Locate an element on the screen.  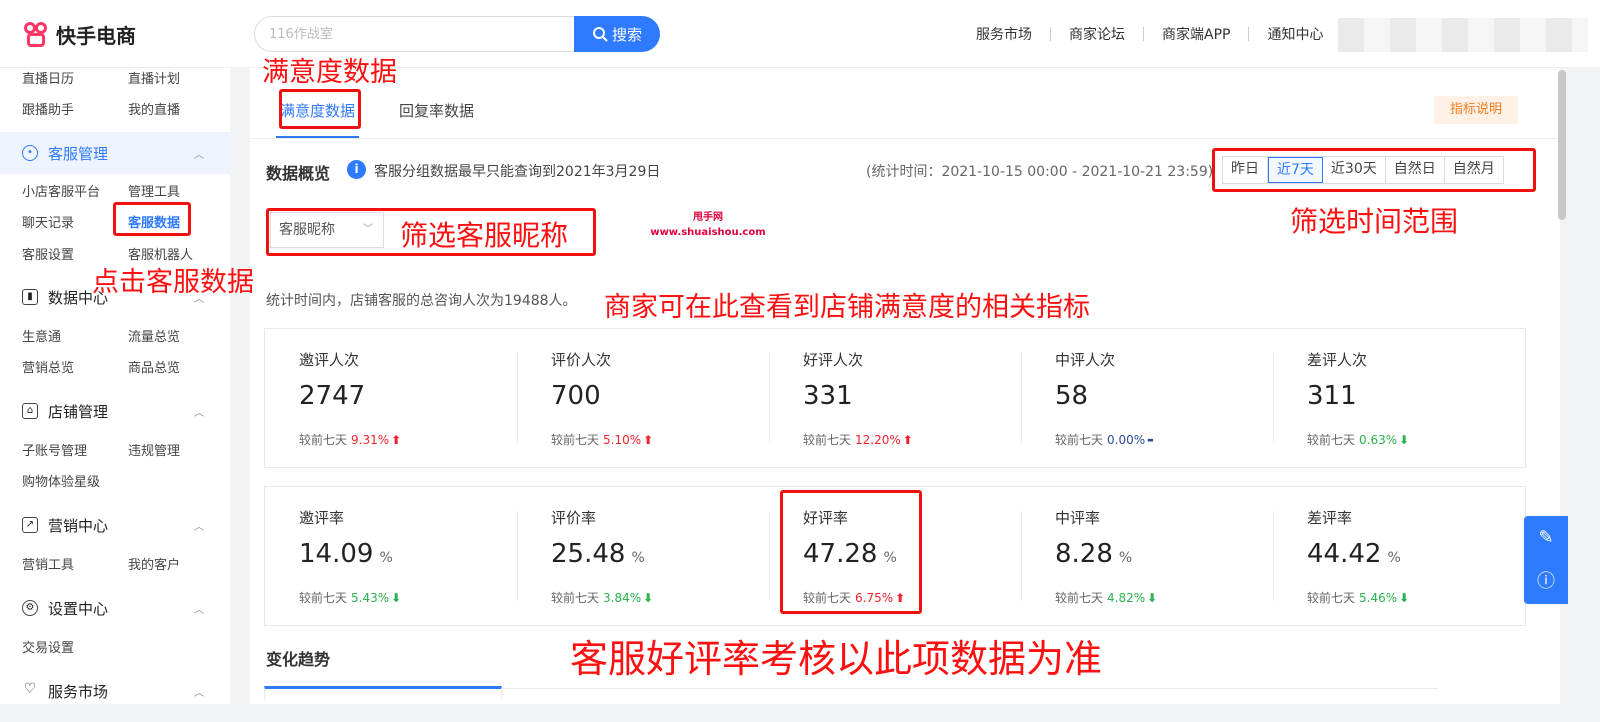
sidebar-row: 跟播助手 我的直播 is located at coordinates (128, 108).